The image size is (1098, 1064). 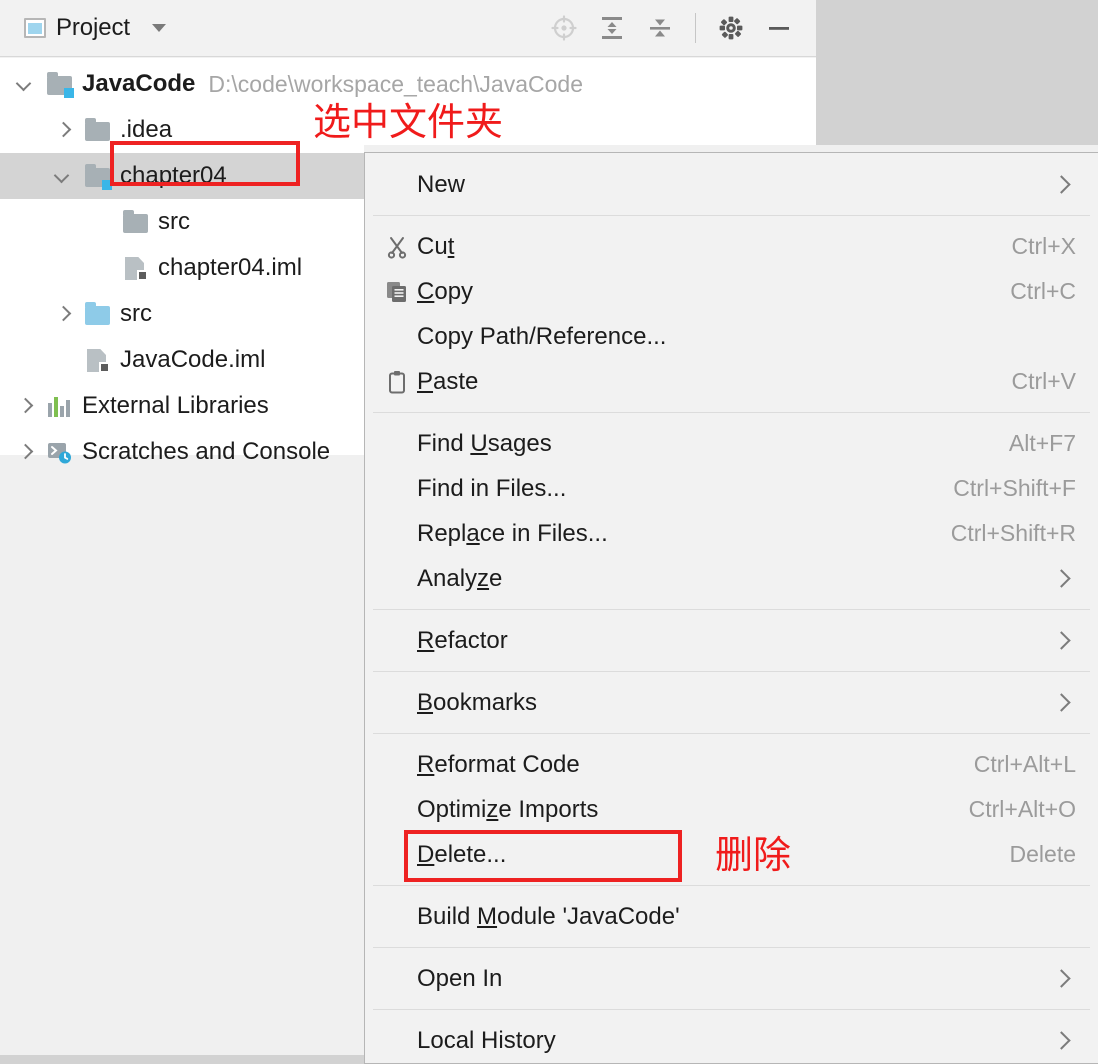 What do you see at coordinates (1043, 246) in the screenshot?
I see `menu-item-shortcut: Ctrl+X` at bounding box center [1043, 246].